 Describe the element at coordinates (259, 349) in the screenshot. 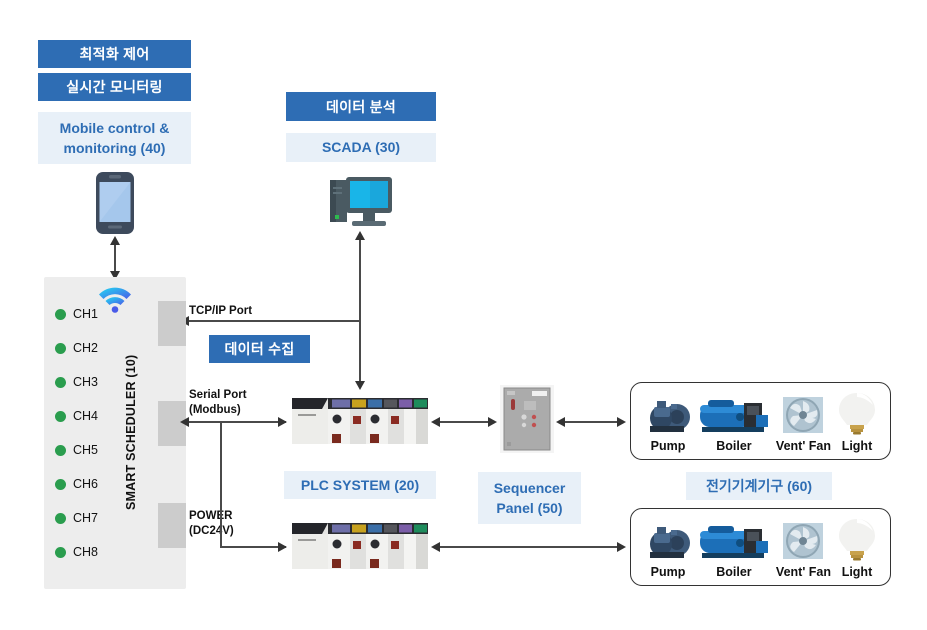

I see `badge-data-collection: 데이터 수집` at that location.